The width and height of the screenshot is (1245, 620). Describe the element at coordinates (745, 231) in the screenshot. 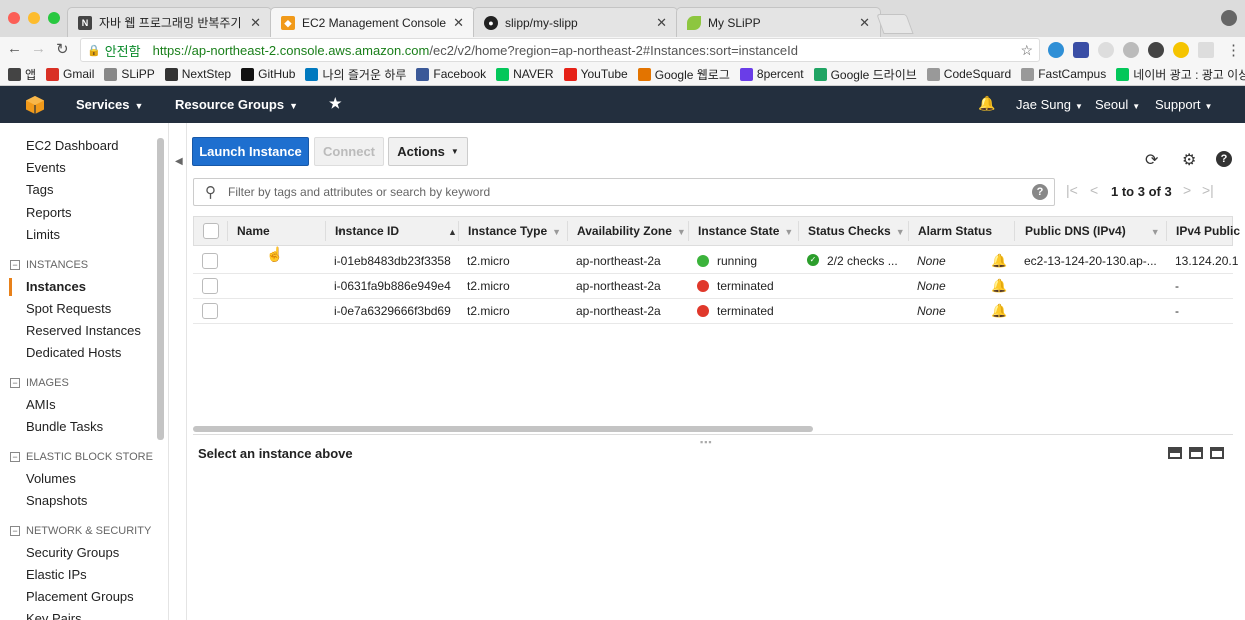

I see `column-header-instance-state: Instance State ▼` at that location.